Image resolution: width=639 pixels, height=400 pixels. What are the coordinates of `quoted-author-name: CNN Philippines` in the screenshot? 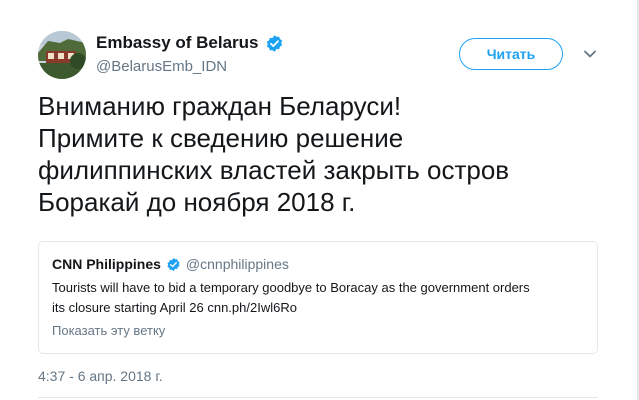 It's located at (106, 264).